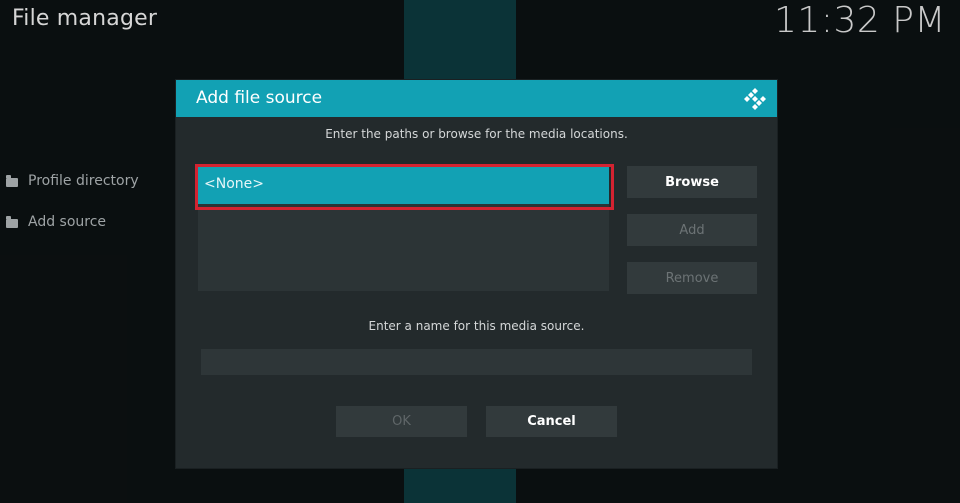 The width and height of the screenshot is (960, 503). Describe the element at coordinates (83, 181) in the screenshot. I see `sidebar-item-label: Profile directory` at that location.